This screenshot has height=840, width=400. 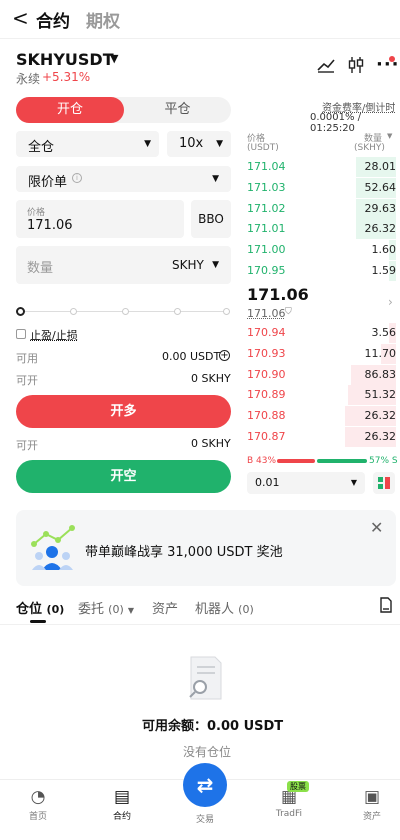 I want to click on bid-row: 170.87 26.32, so click(x=321, y=437).